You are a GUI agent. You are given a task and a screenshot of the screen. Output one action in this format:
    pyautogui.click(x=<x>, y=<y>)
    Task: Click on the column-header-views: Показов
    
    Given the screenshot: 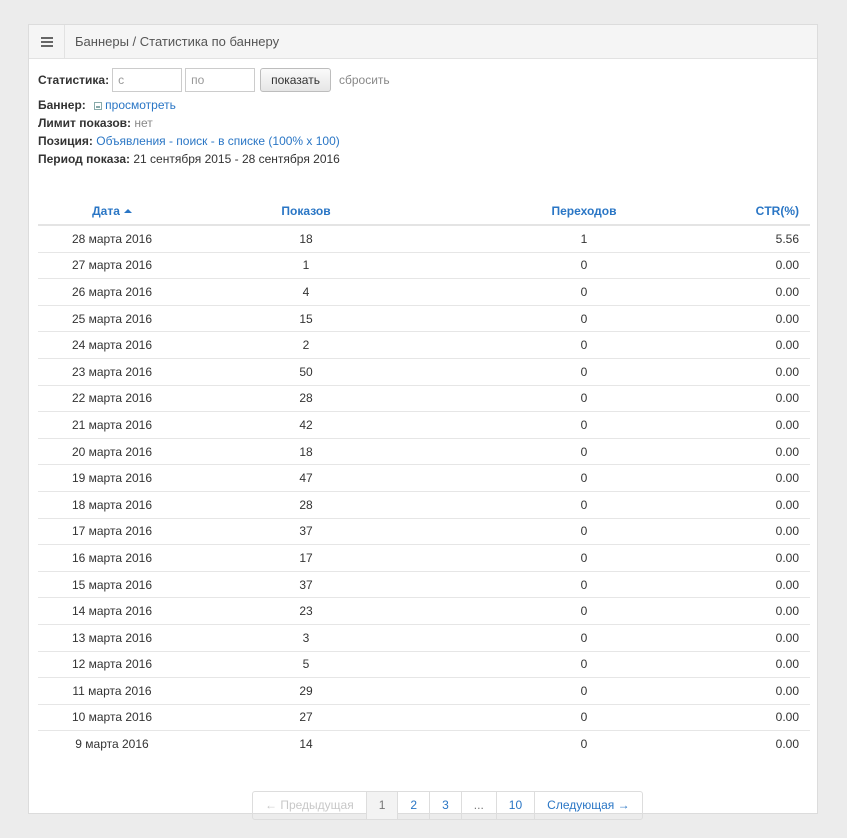 What is the action you would take?
    pyautogui.click(x=306, y=211)
    